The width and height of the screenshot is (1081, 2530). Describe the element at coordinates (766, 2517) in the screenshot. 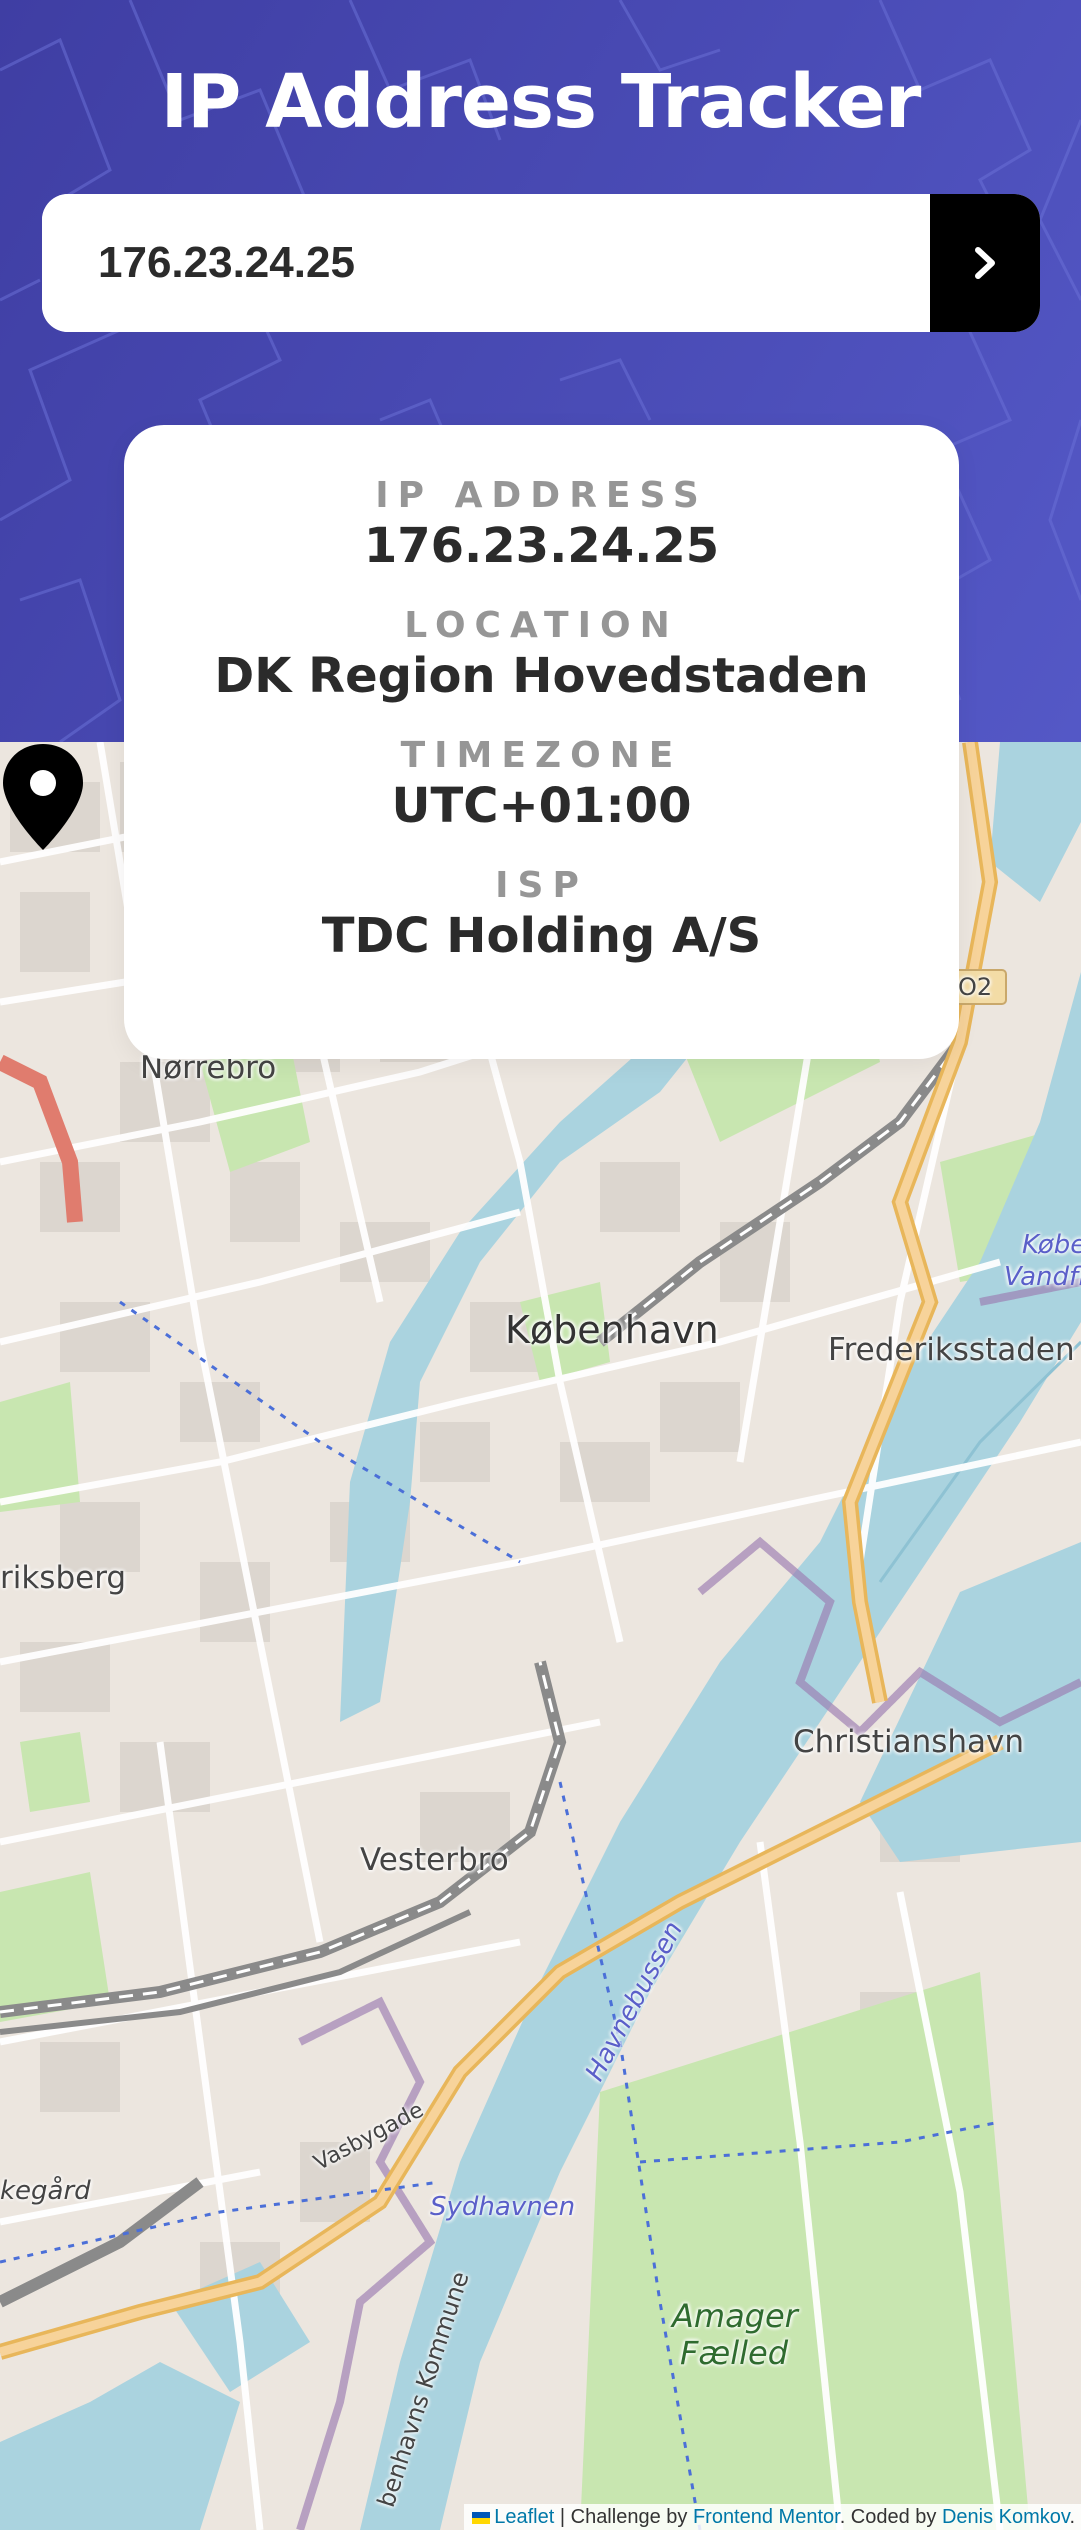

I see `frontend-mentor-link: Frontend Mentor` at that location.